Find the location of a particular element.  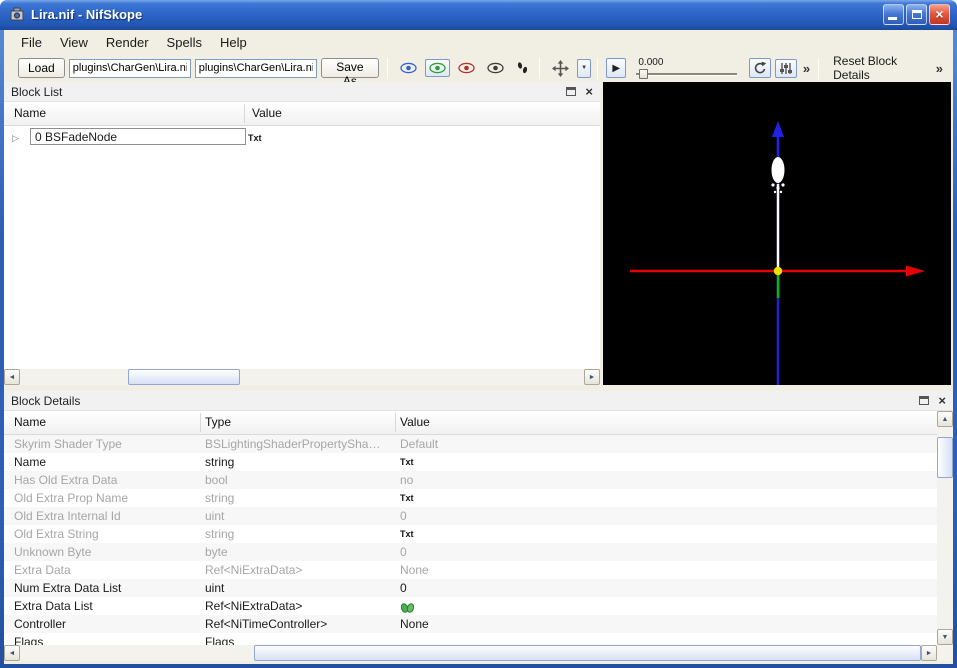

detail-name: Unknown Byte is located at coordinates (53, 552).